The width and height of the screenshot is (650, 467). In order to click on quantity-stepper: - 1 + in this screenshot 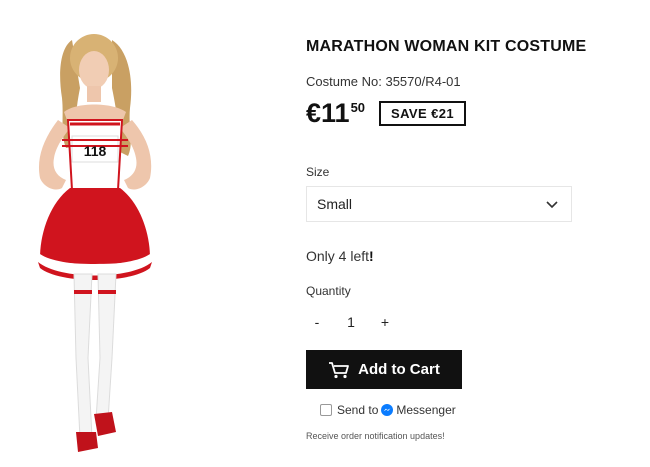, I will do `click(351, 322)`.